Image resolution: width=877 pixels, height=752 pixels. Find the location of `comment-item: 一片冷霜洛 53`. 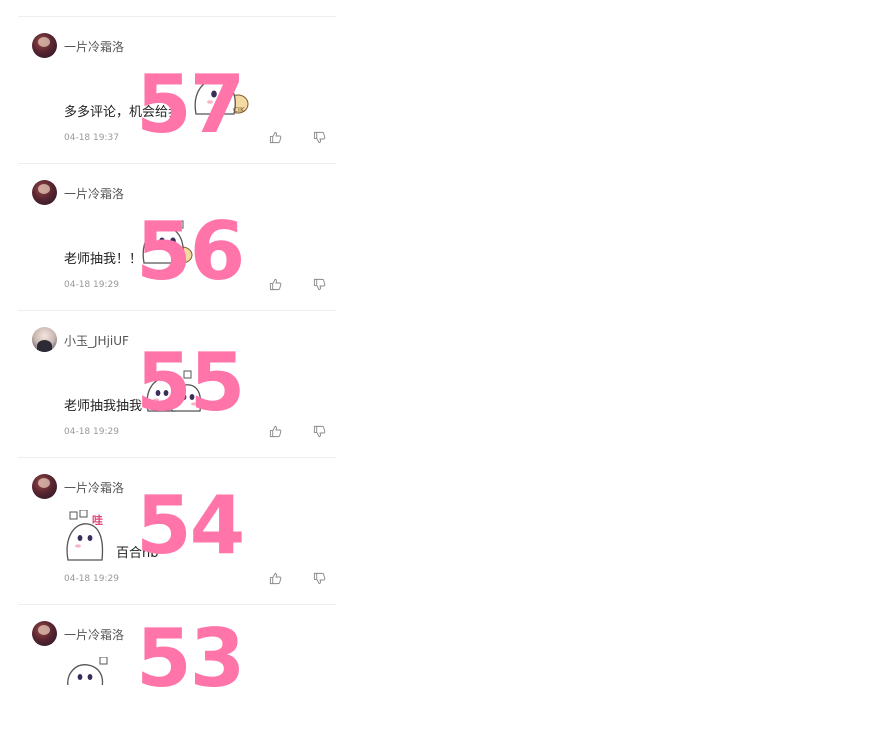

comment-item: 一片冷霜洛 53 is located at coordinates (177, 678).